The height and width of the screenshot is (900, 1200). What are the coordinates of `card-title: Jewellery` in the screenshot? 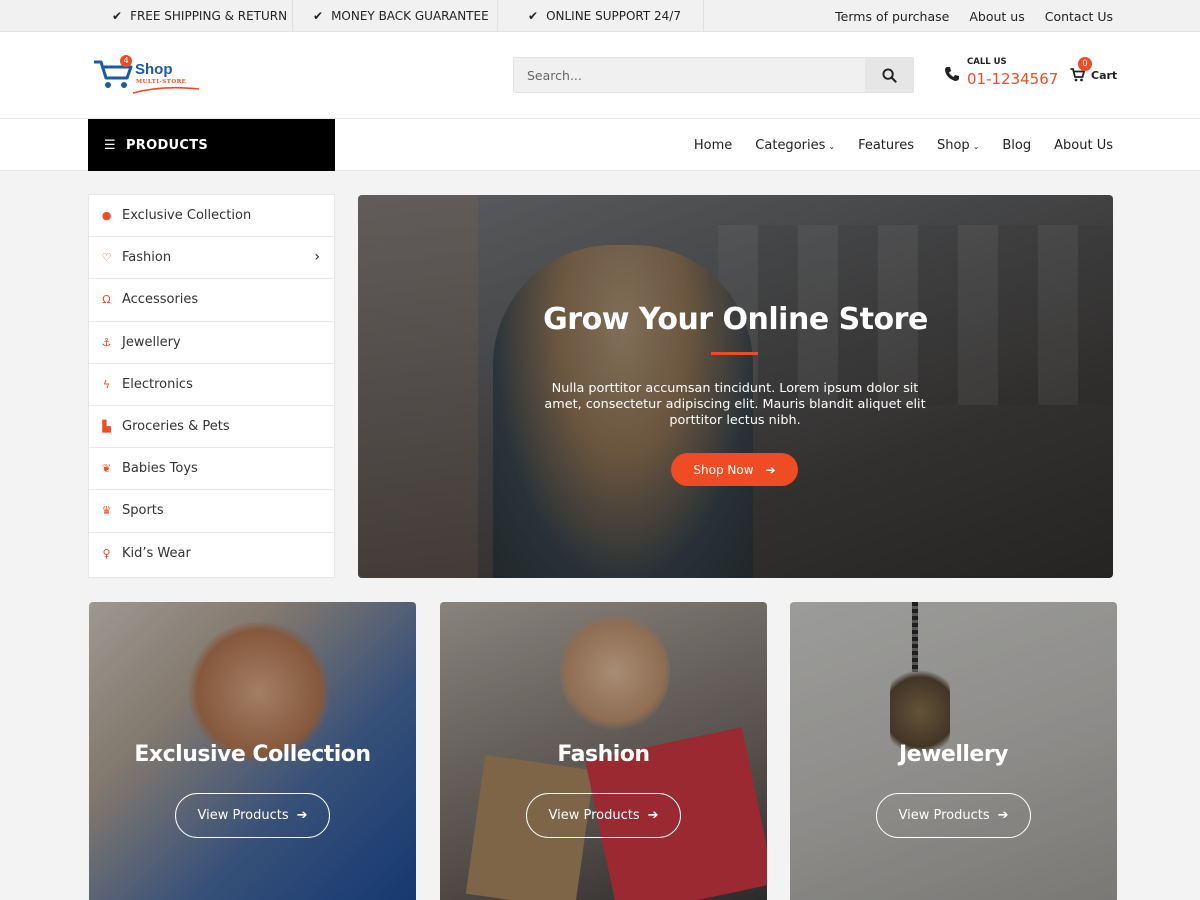 It's located at (953, 754).